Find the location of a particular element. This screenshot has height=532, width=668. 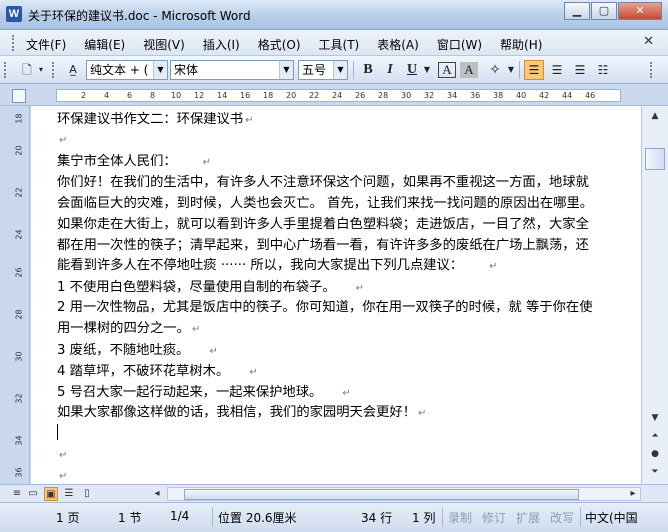

ruler-tick: 40 is located at coordinates (521, 95).